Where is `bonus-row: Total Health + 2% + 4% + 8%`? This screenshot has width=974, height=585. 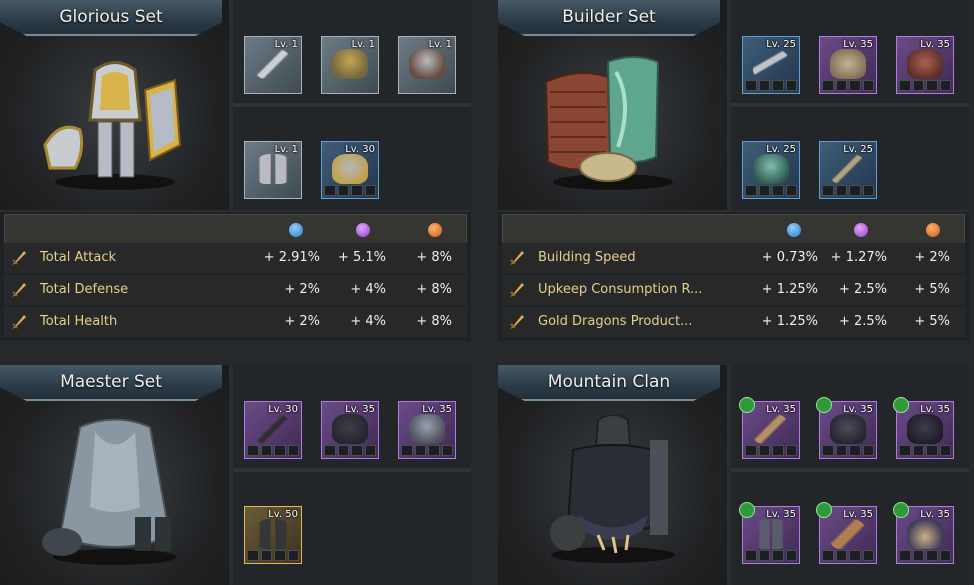 bonus-row: Total Health + 2% + 4% + 8% is located at coordinates (235, 322).